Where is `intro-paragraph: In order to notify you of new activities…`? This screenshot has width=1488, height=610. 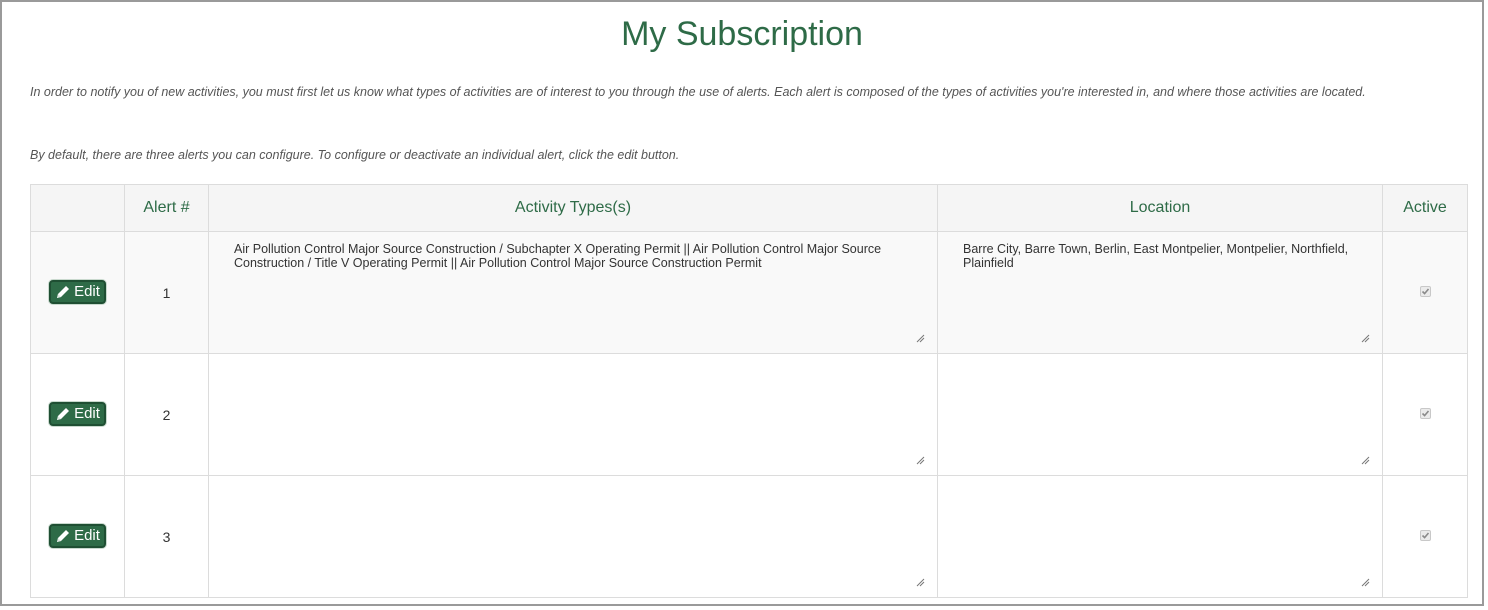 intro-paragraph: In order to notify you of new activities… is located at coordinates (698, 92).